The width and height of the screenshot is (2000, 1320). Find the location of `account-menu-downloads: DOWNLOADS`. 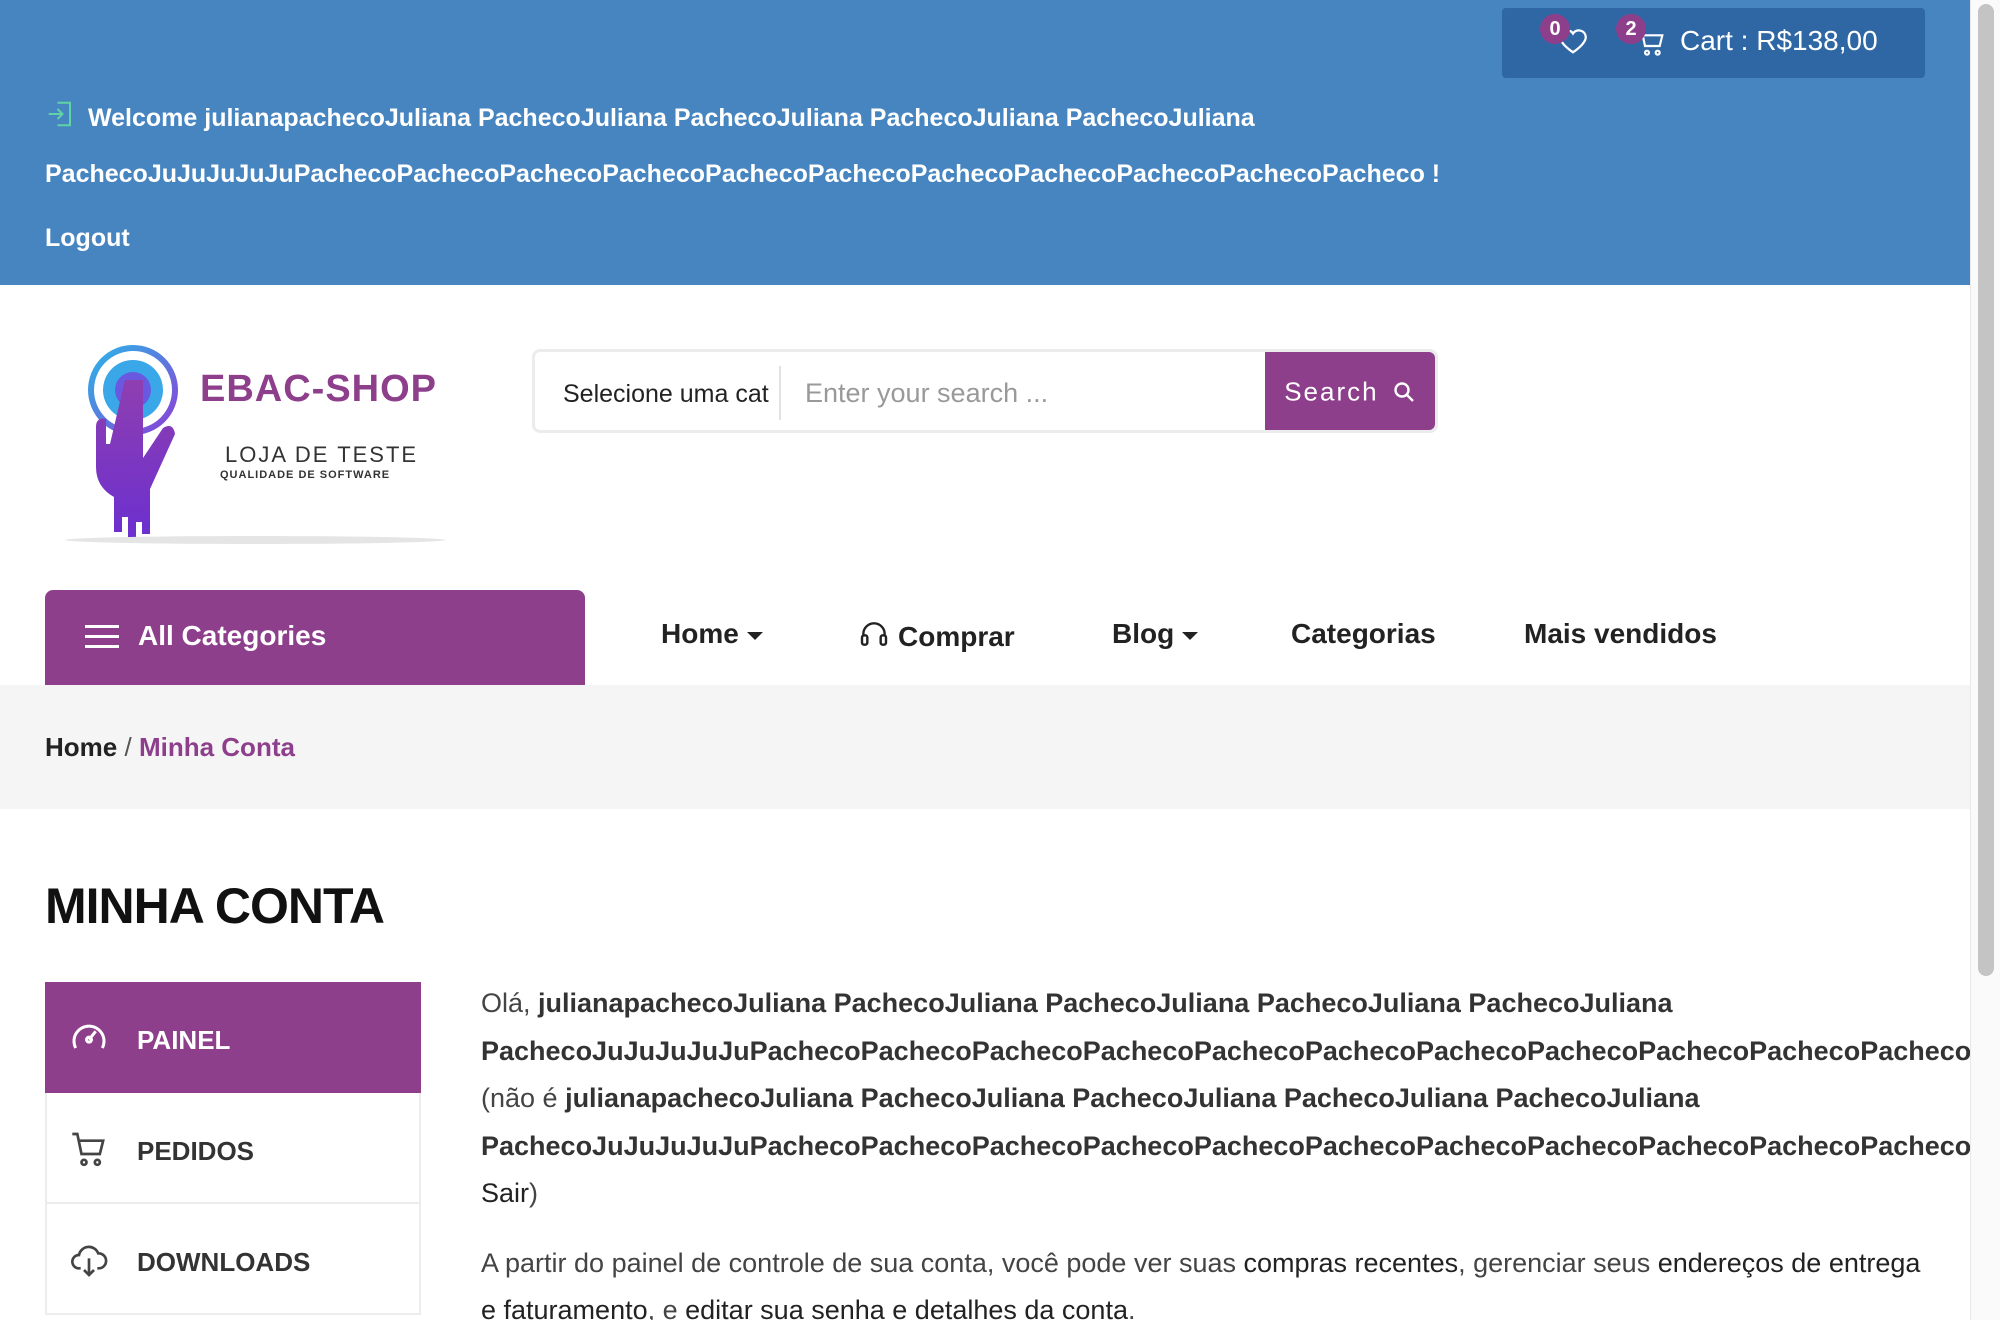

account-menu-downloads: DOWNLOADS is located at coordinates (233, 1259).